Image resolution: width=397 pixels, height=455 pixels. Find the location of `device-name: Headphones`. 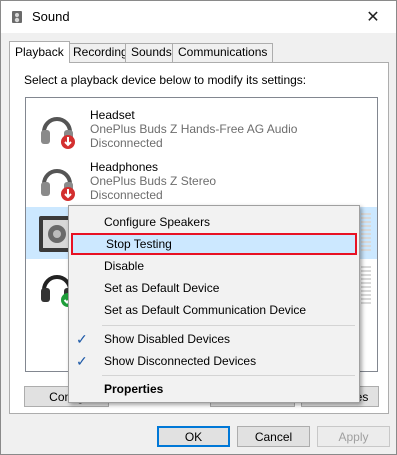

device-name: Headphones is located at coordinates (124, 167).